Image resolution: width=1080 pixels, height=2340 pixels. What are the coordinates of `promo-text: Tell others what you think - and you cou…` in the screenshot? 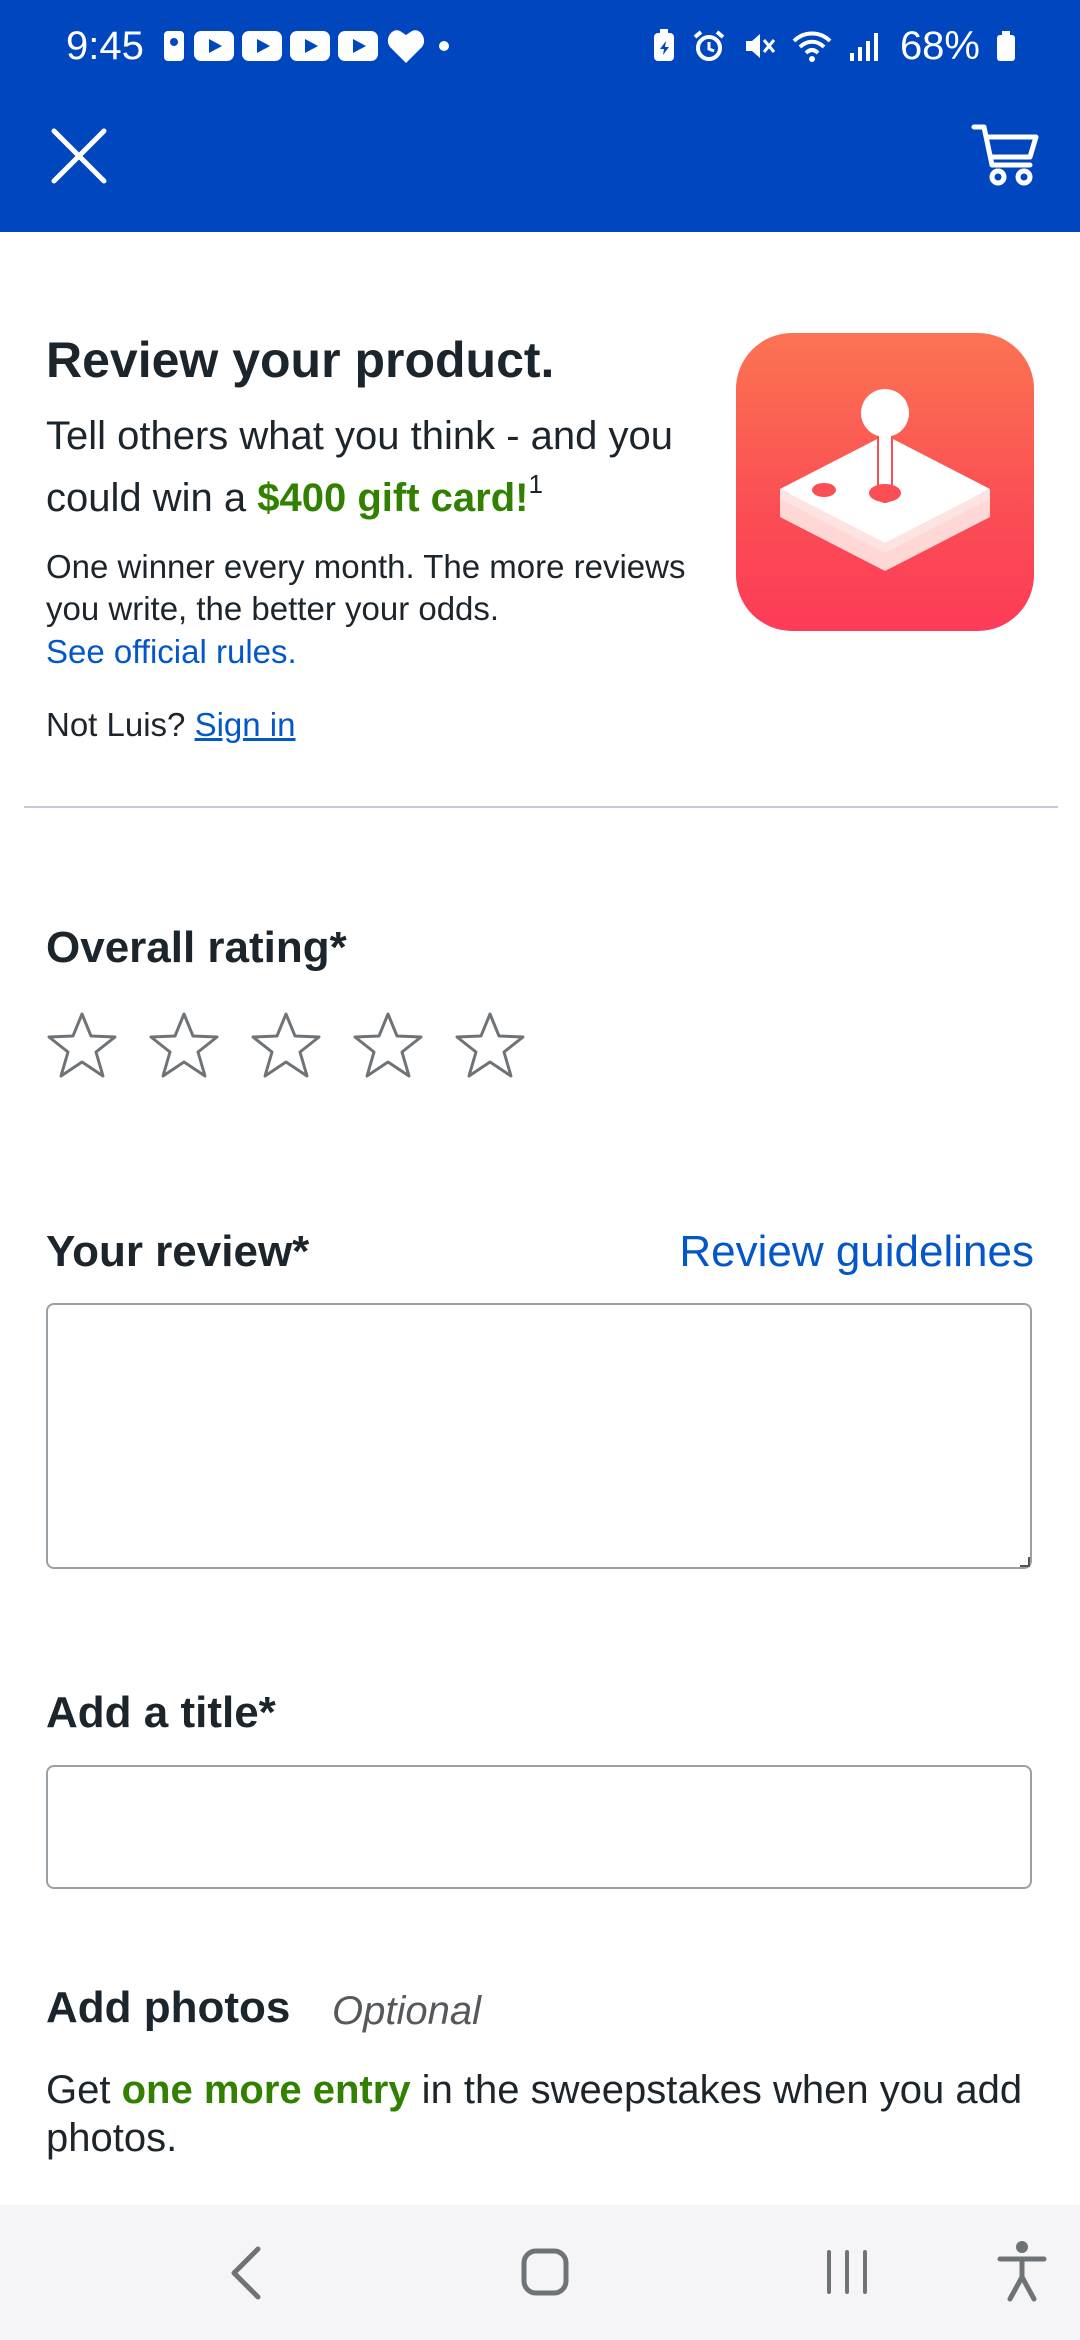 It's located at (376, 467).